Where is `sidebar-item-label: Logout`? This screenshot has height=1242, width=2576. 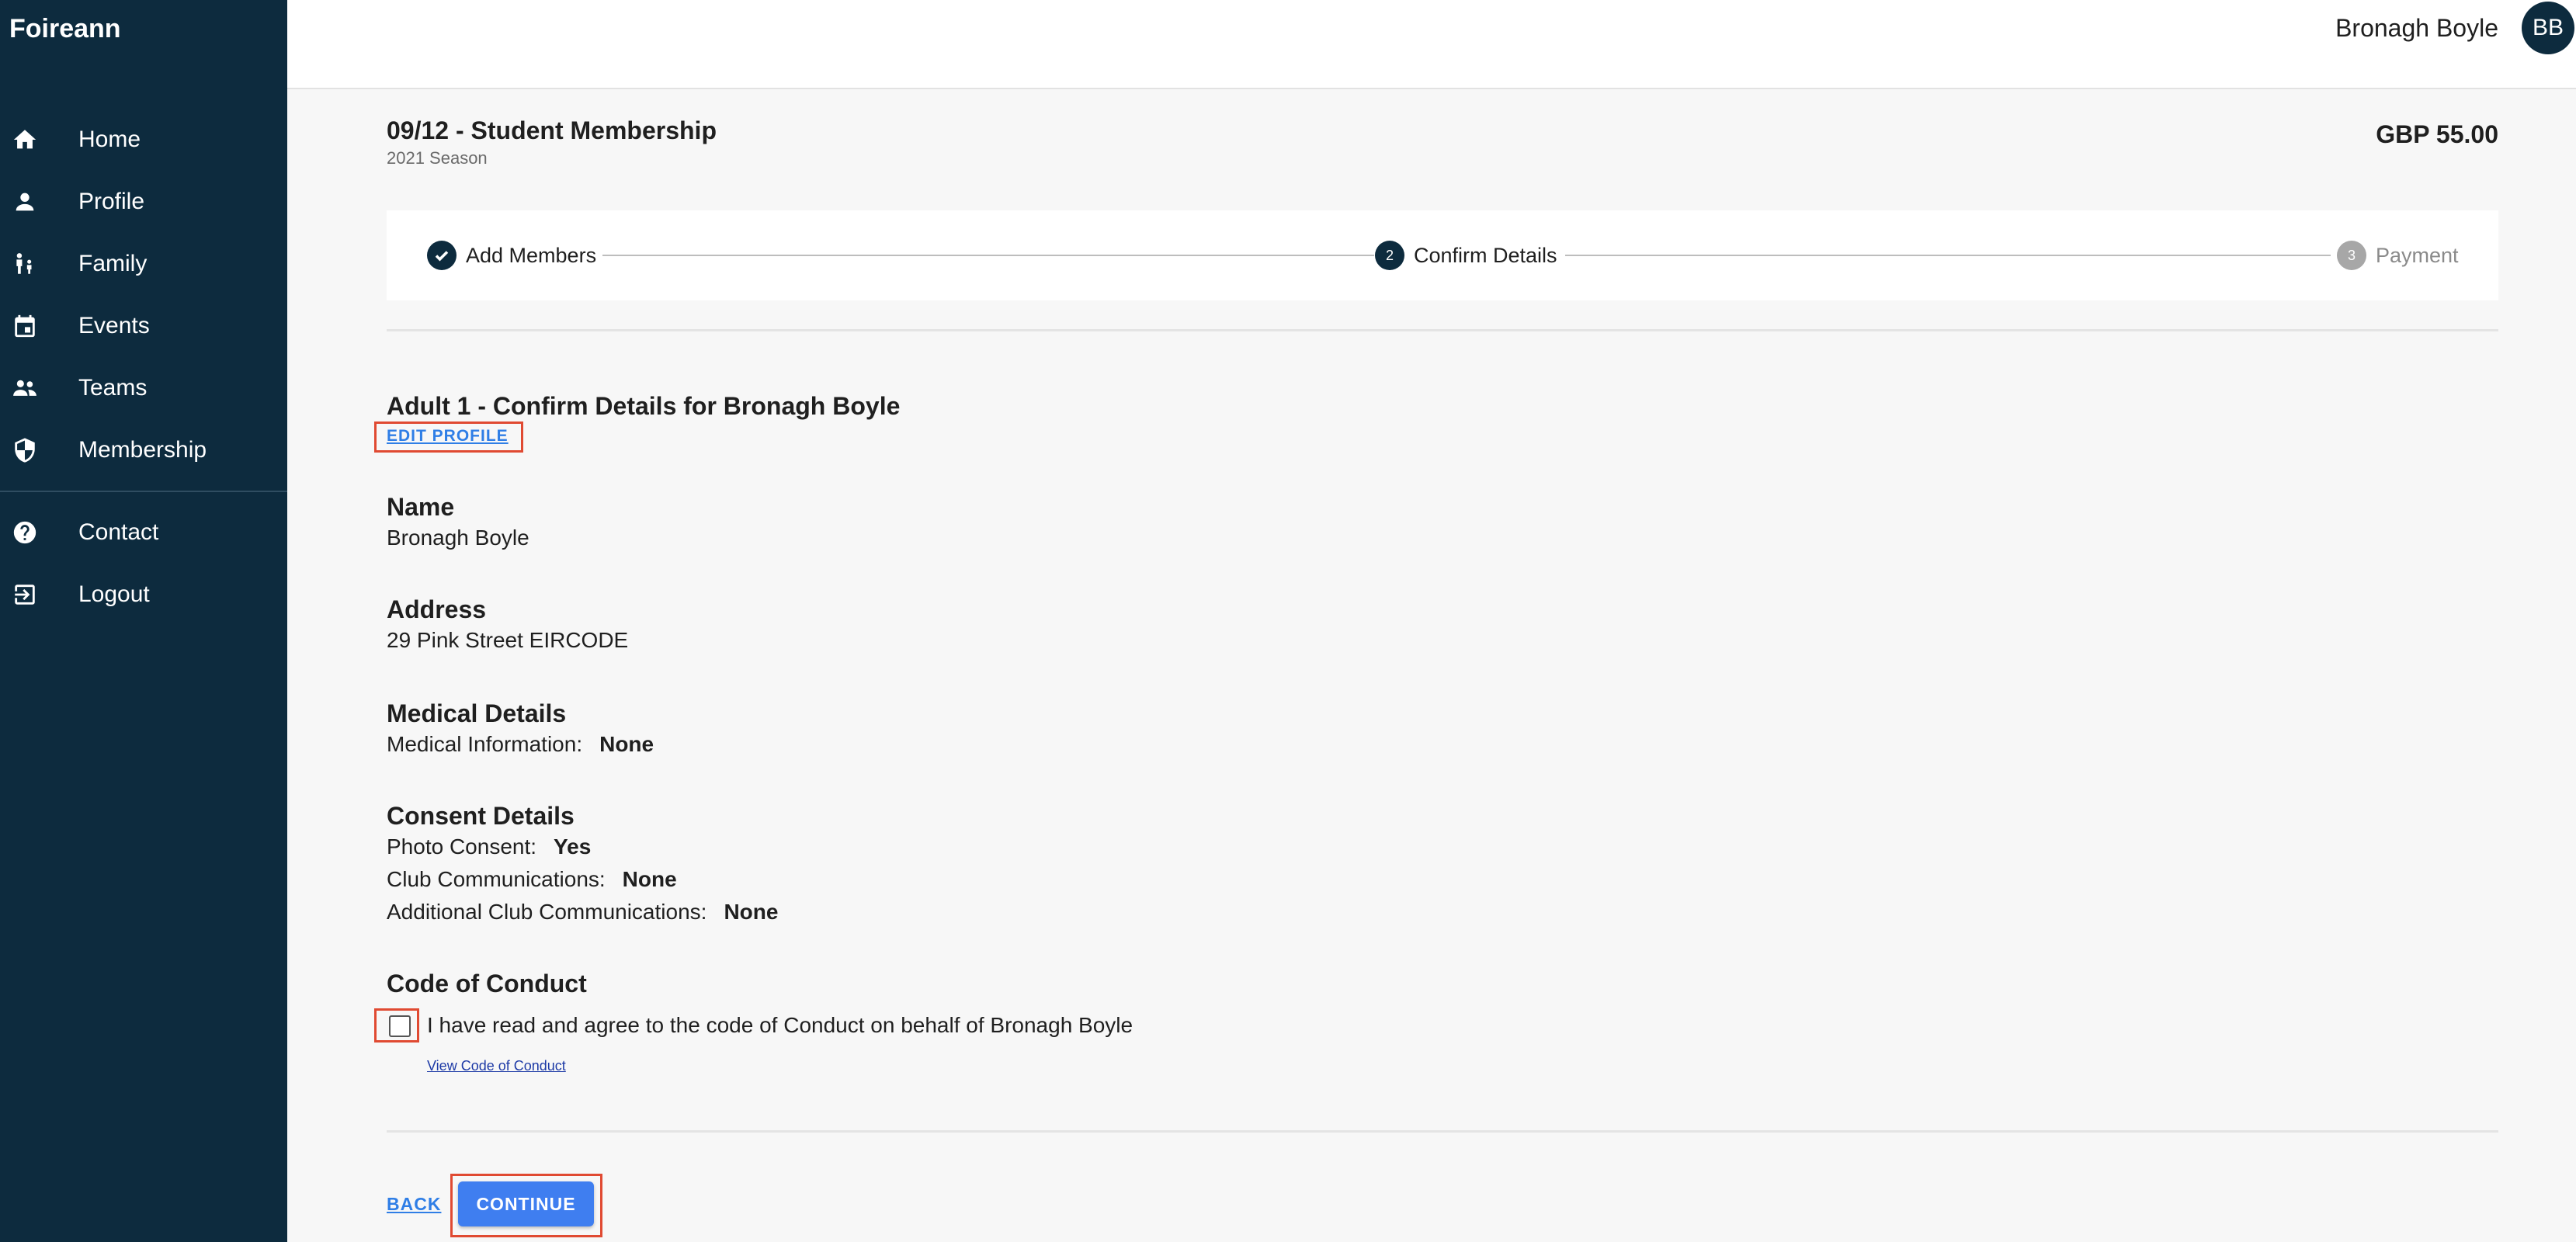 sidebar-item-label: Logout is located at coordinates (114, 594).